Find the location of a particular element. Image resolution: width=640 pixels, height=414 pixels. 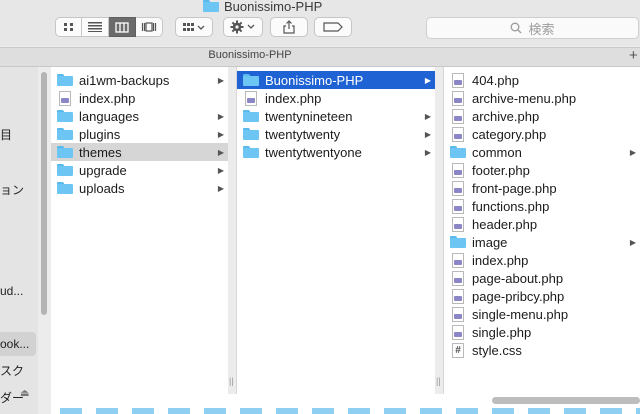

item-name: footer.php is located at coordinates (501, 170).